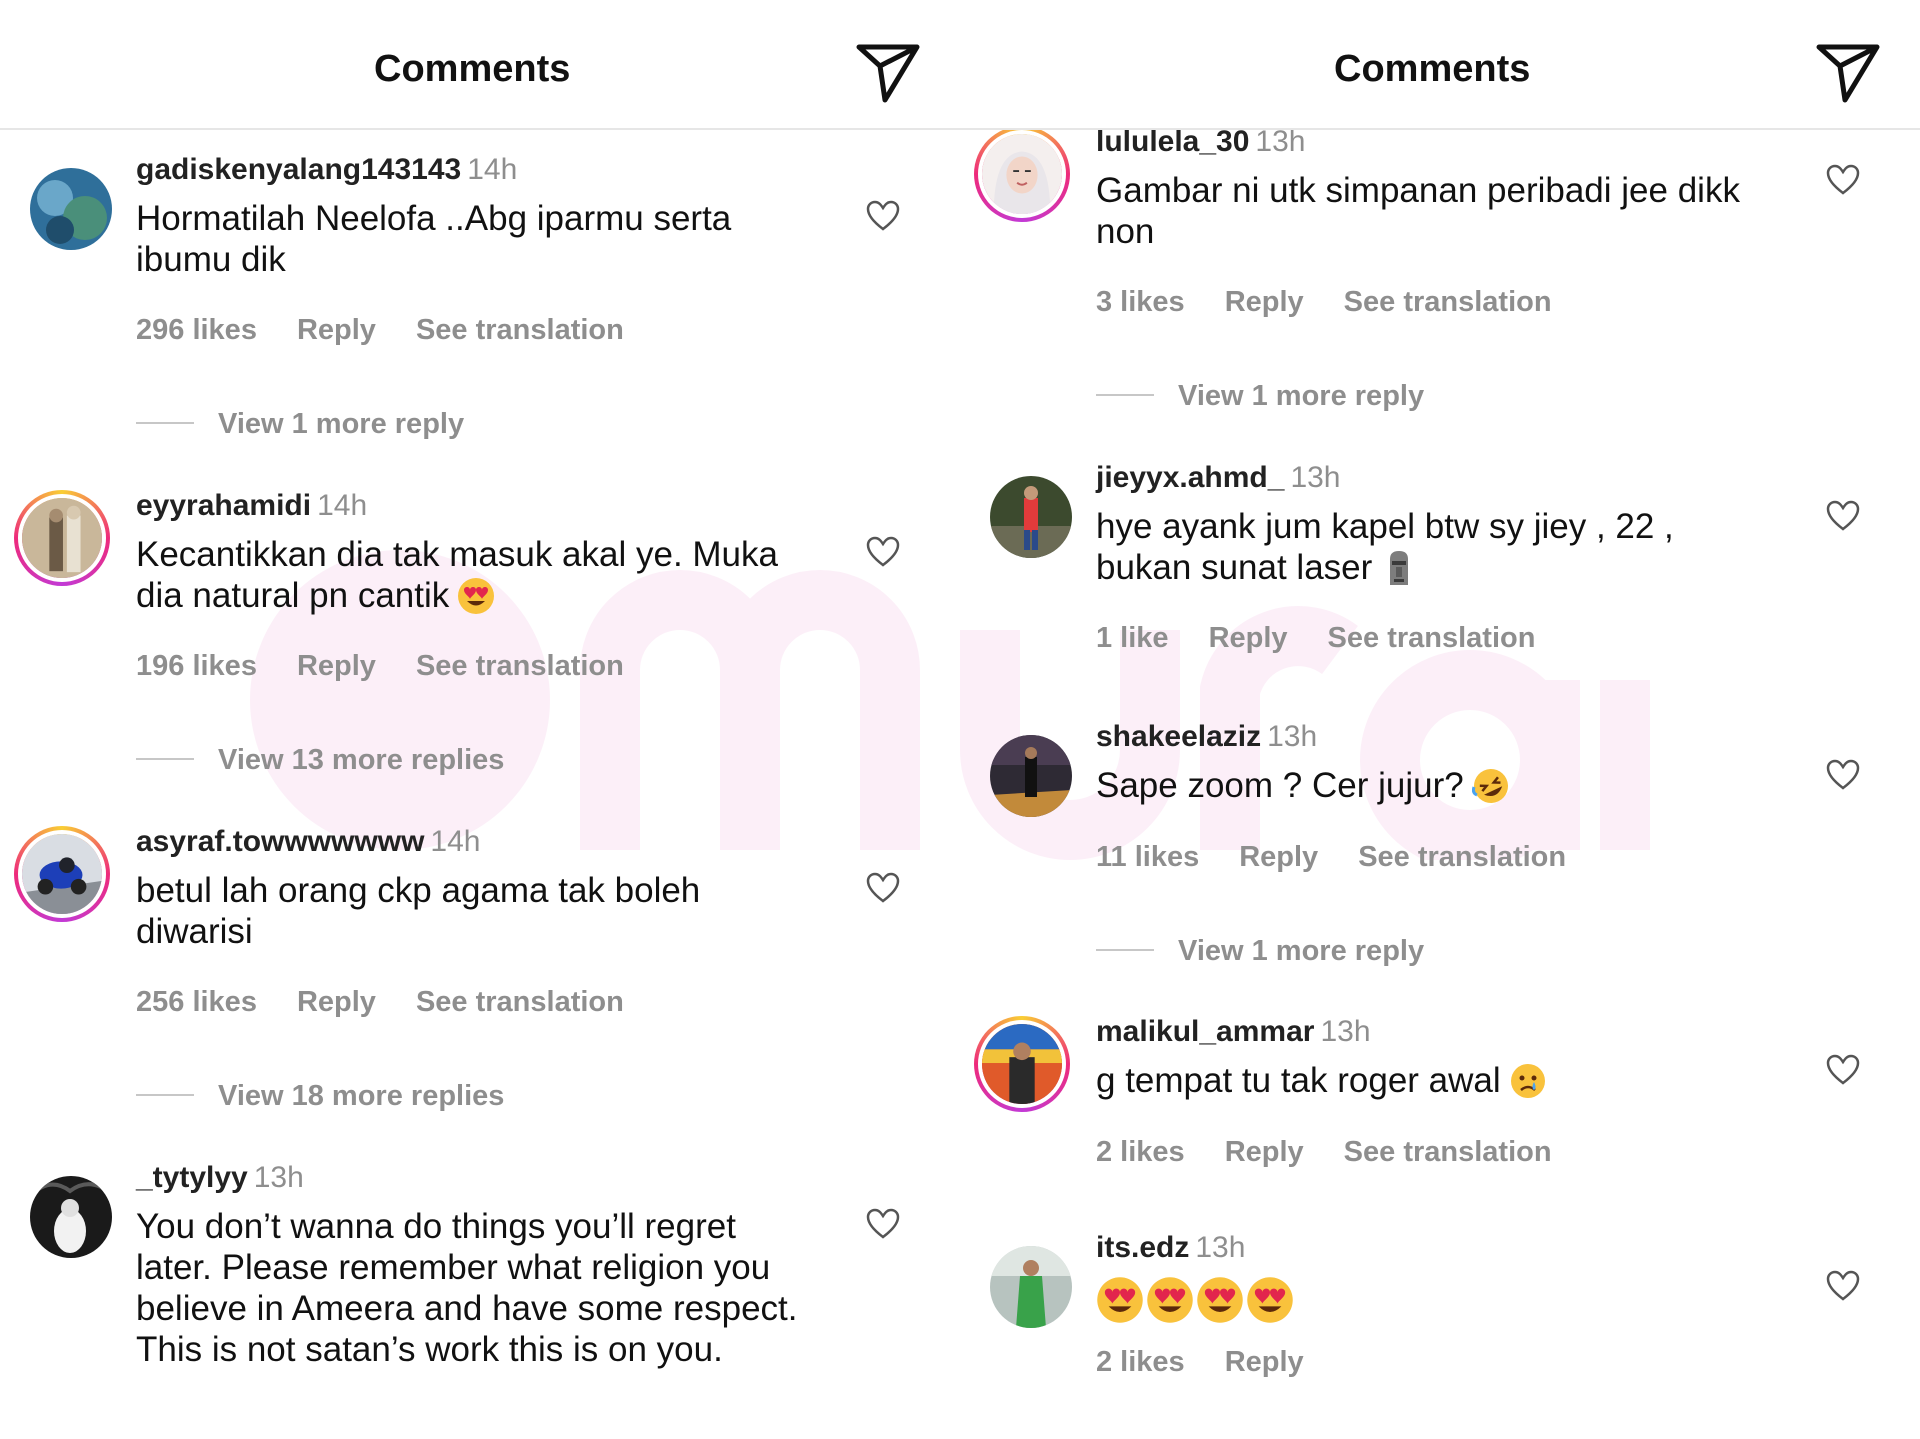 The width and height of the screenshot is (1920, 1439). I want to click on rofl-emoji, so click(1490, 786).